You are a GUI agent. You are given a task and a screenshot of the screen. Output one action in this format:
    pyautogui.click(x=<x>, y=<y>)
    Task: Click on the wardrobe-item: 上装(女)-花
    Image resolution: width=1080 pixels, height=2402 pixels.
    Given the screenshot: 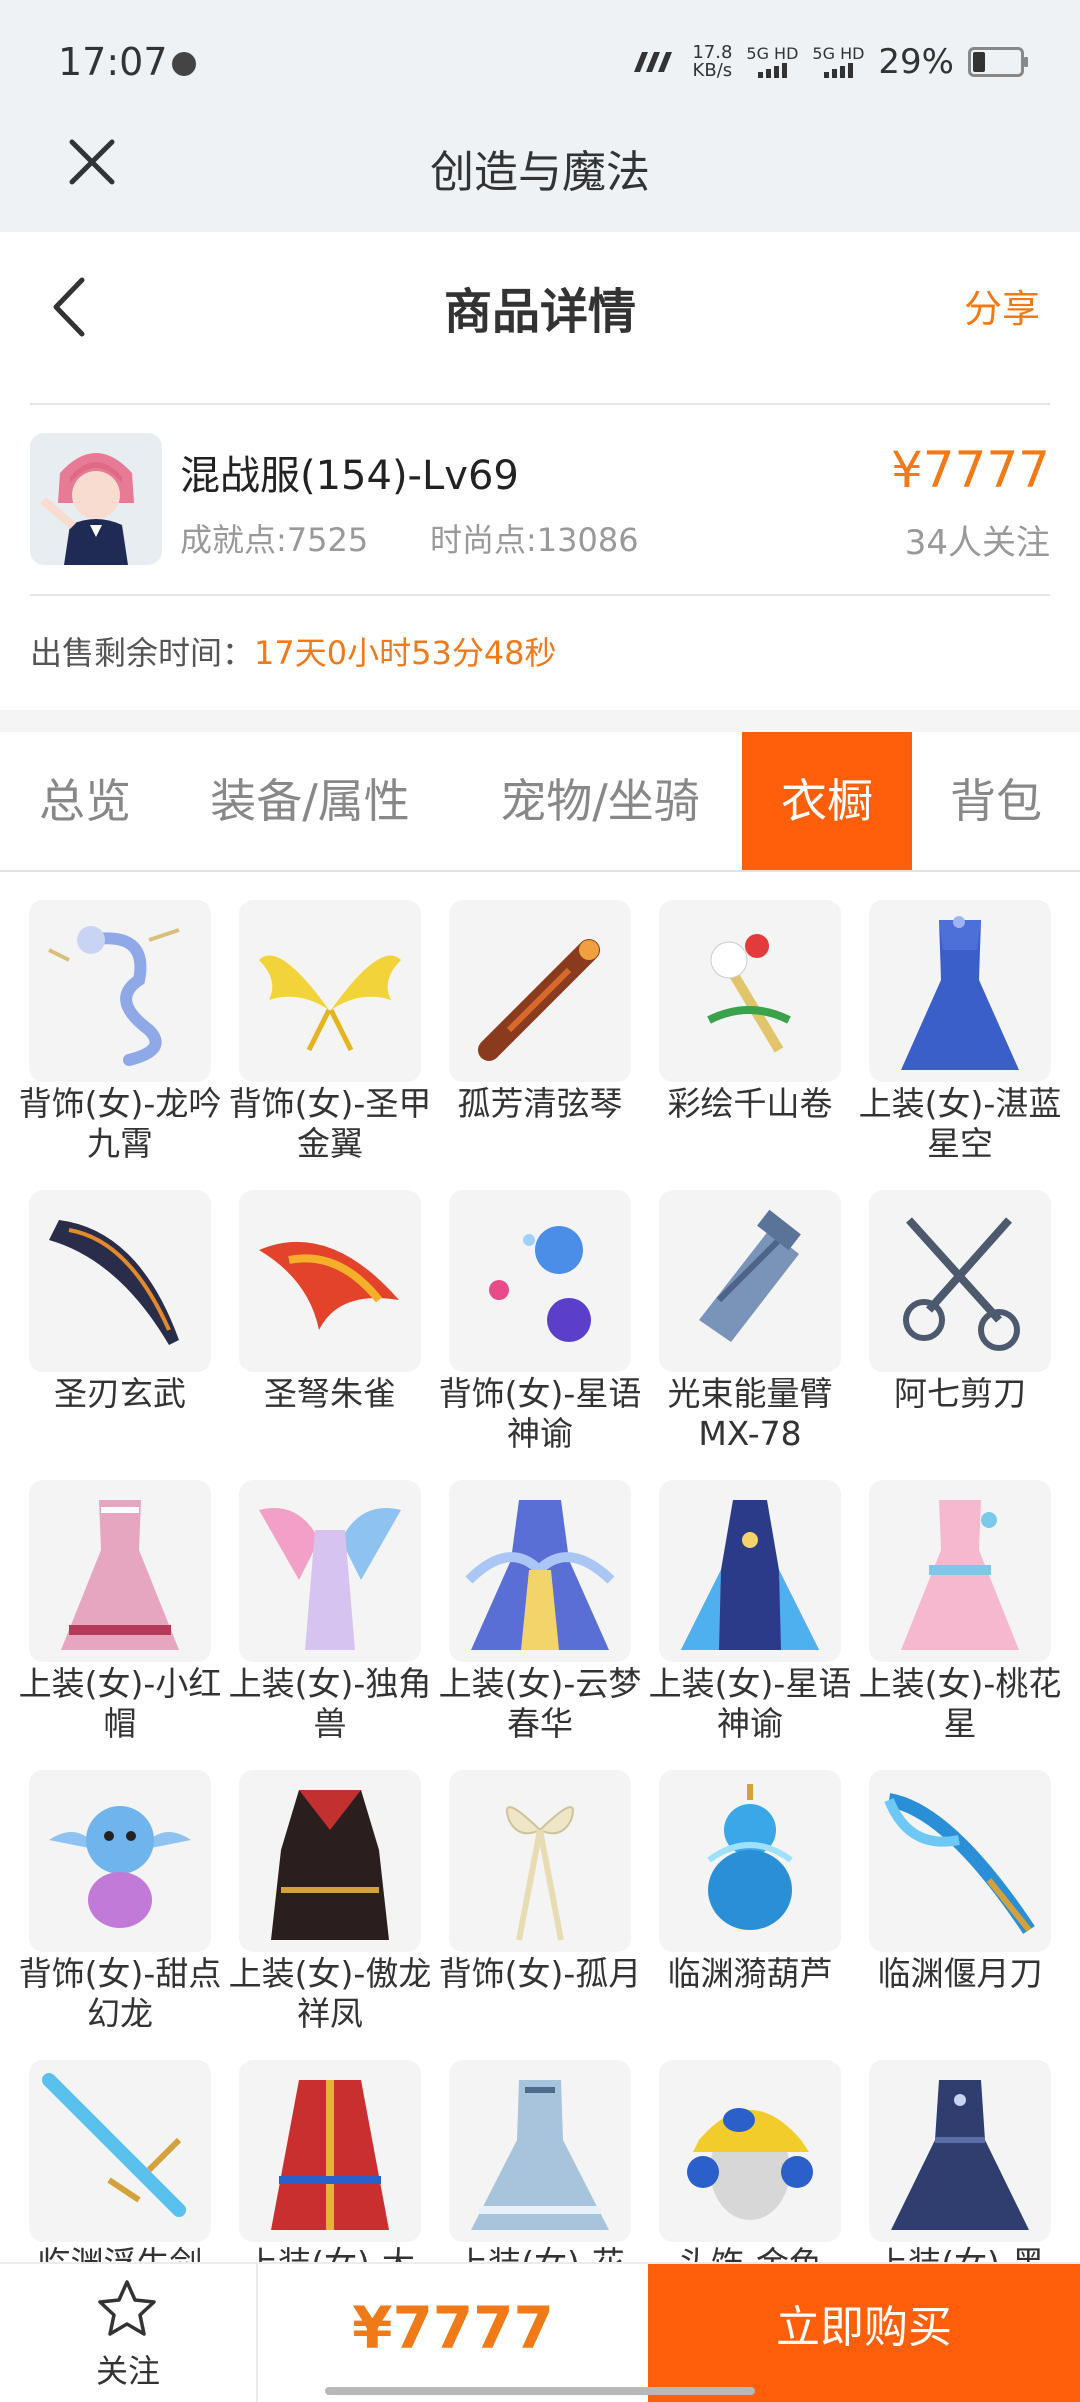 What is the action you would take?
    pyautogui.click(x=535, y=2147)
    